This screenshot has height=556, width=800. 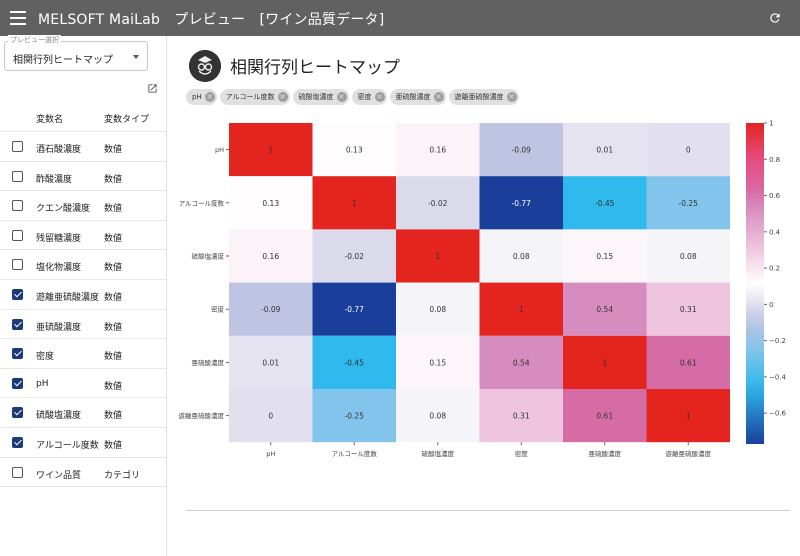 I want to click on colorbar-tick-label: −0.2, so click(x=777, y=341).